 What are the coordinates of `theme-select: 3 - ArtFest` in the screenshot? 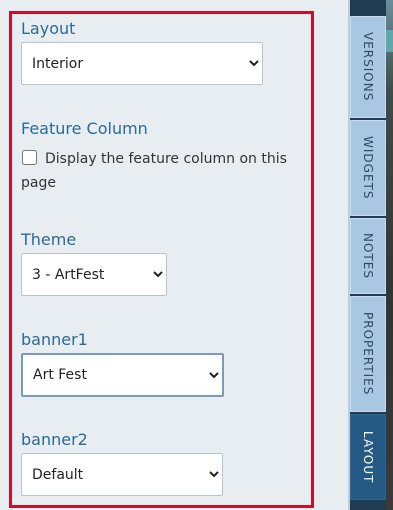 It's located at (94, 274).